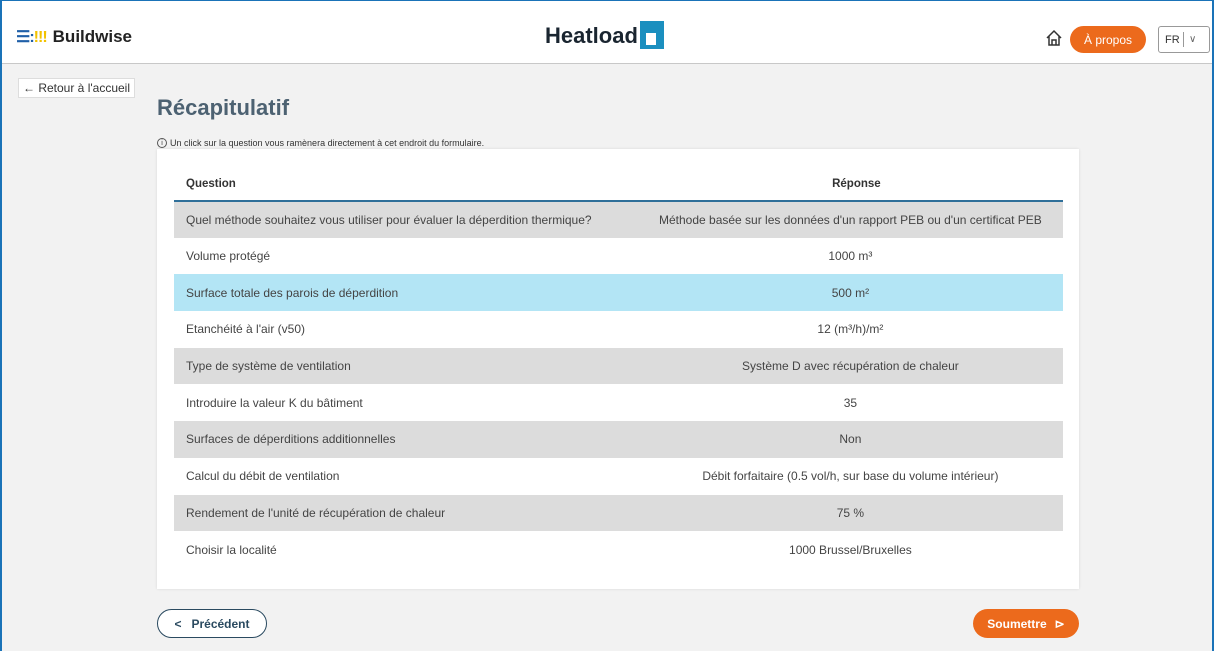  Describe the element at coordinates (850, 256) in the screenshot. I see `answer-cell: 1000 m³` at that location.